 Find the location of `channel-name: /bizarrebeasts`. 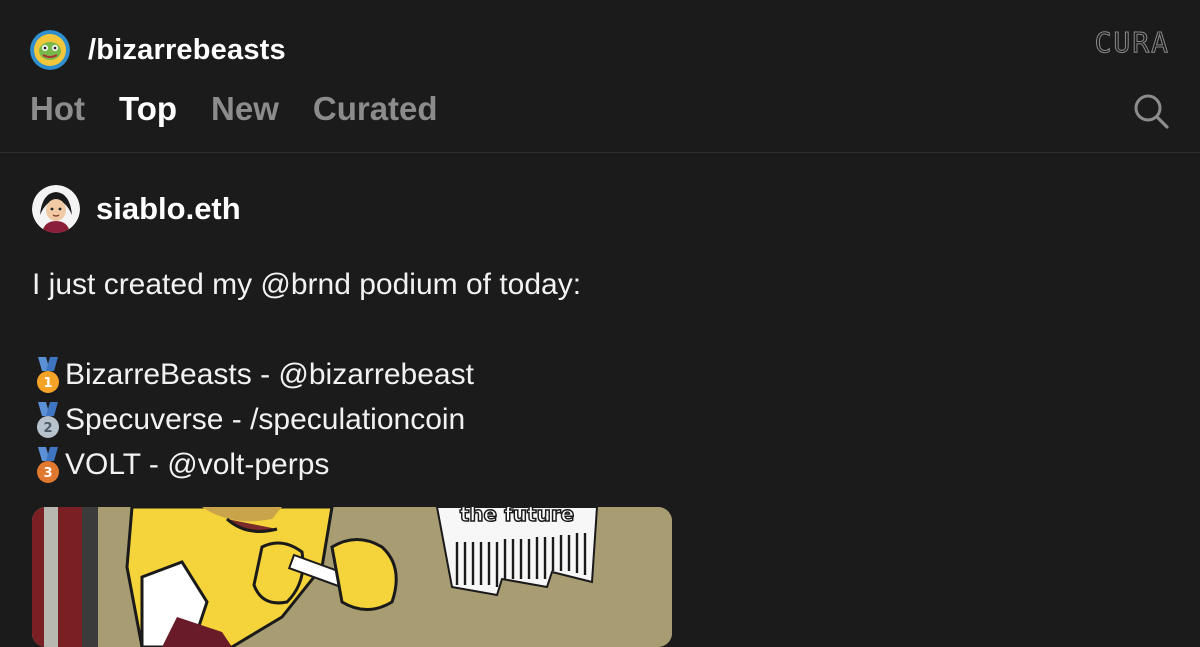

channel-name: /bizarrebeasts is located at coordinates (187, 50).